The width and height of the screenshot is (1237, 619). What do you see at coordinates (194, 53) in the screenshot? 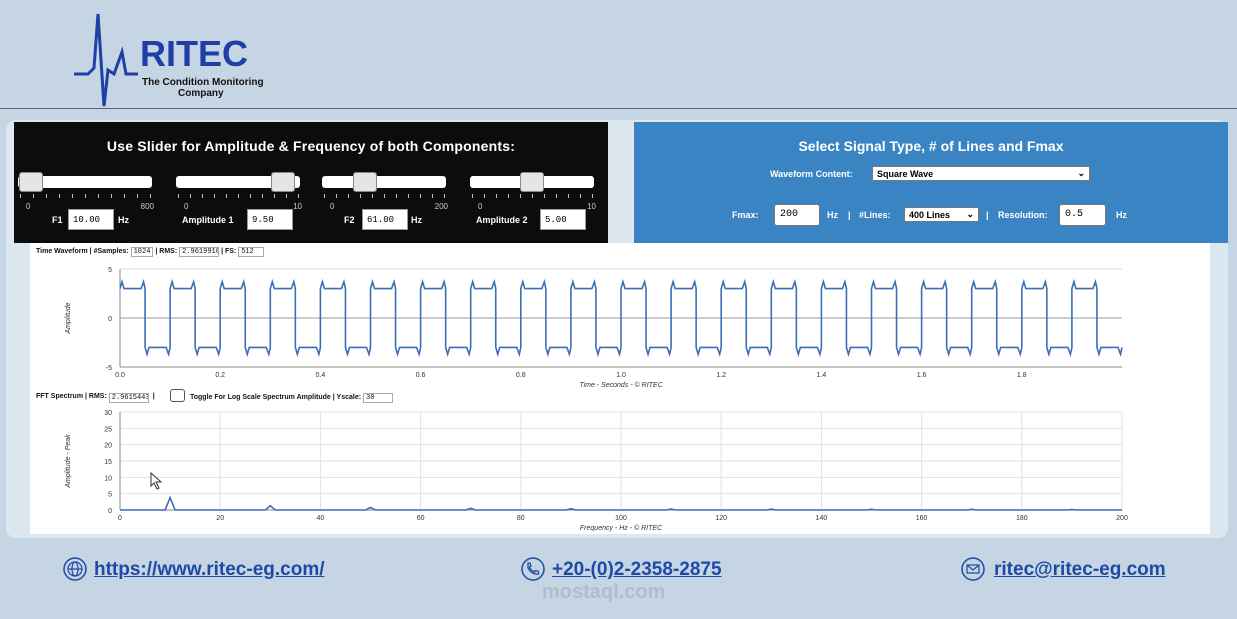
I see `brand-name: RITEC` at bounding box center [194, 53].